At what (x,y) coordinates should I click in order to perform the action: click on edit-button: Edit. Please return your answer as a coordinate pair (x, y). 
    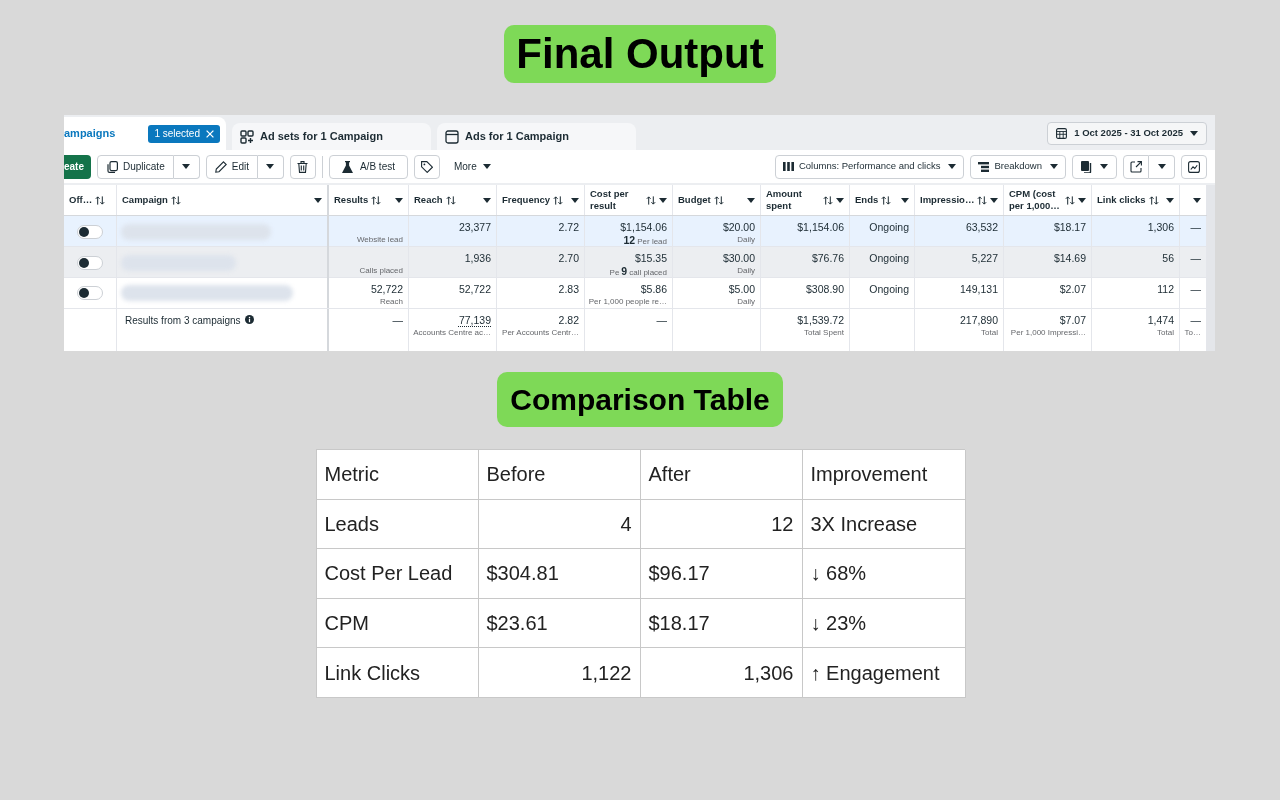
    Looking at the image, I should click on (231, 166).